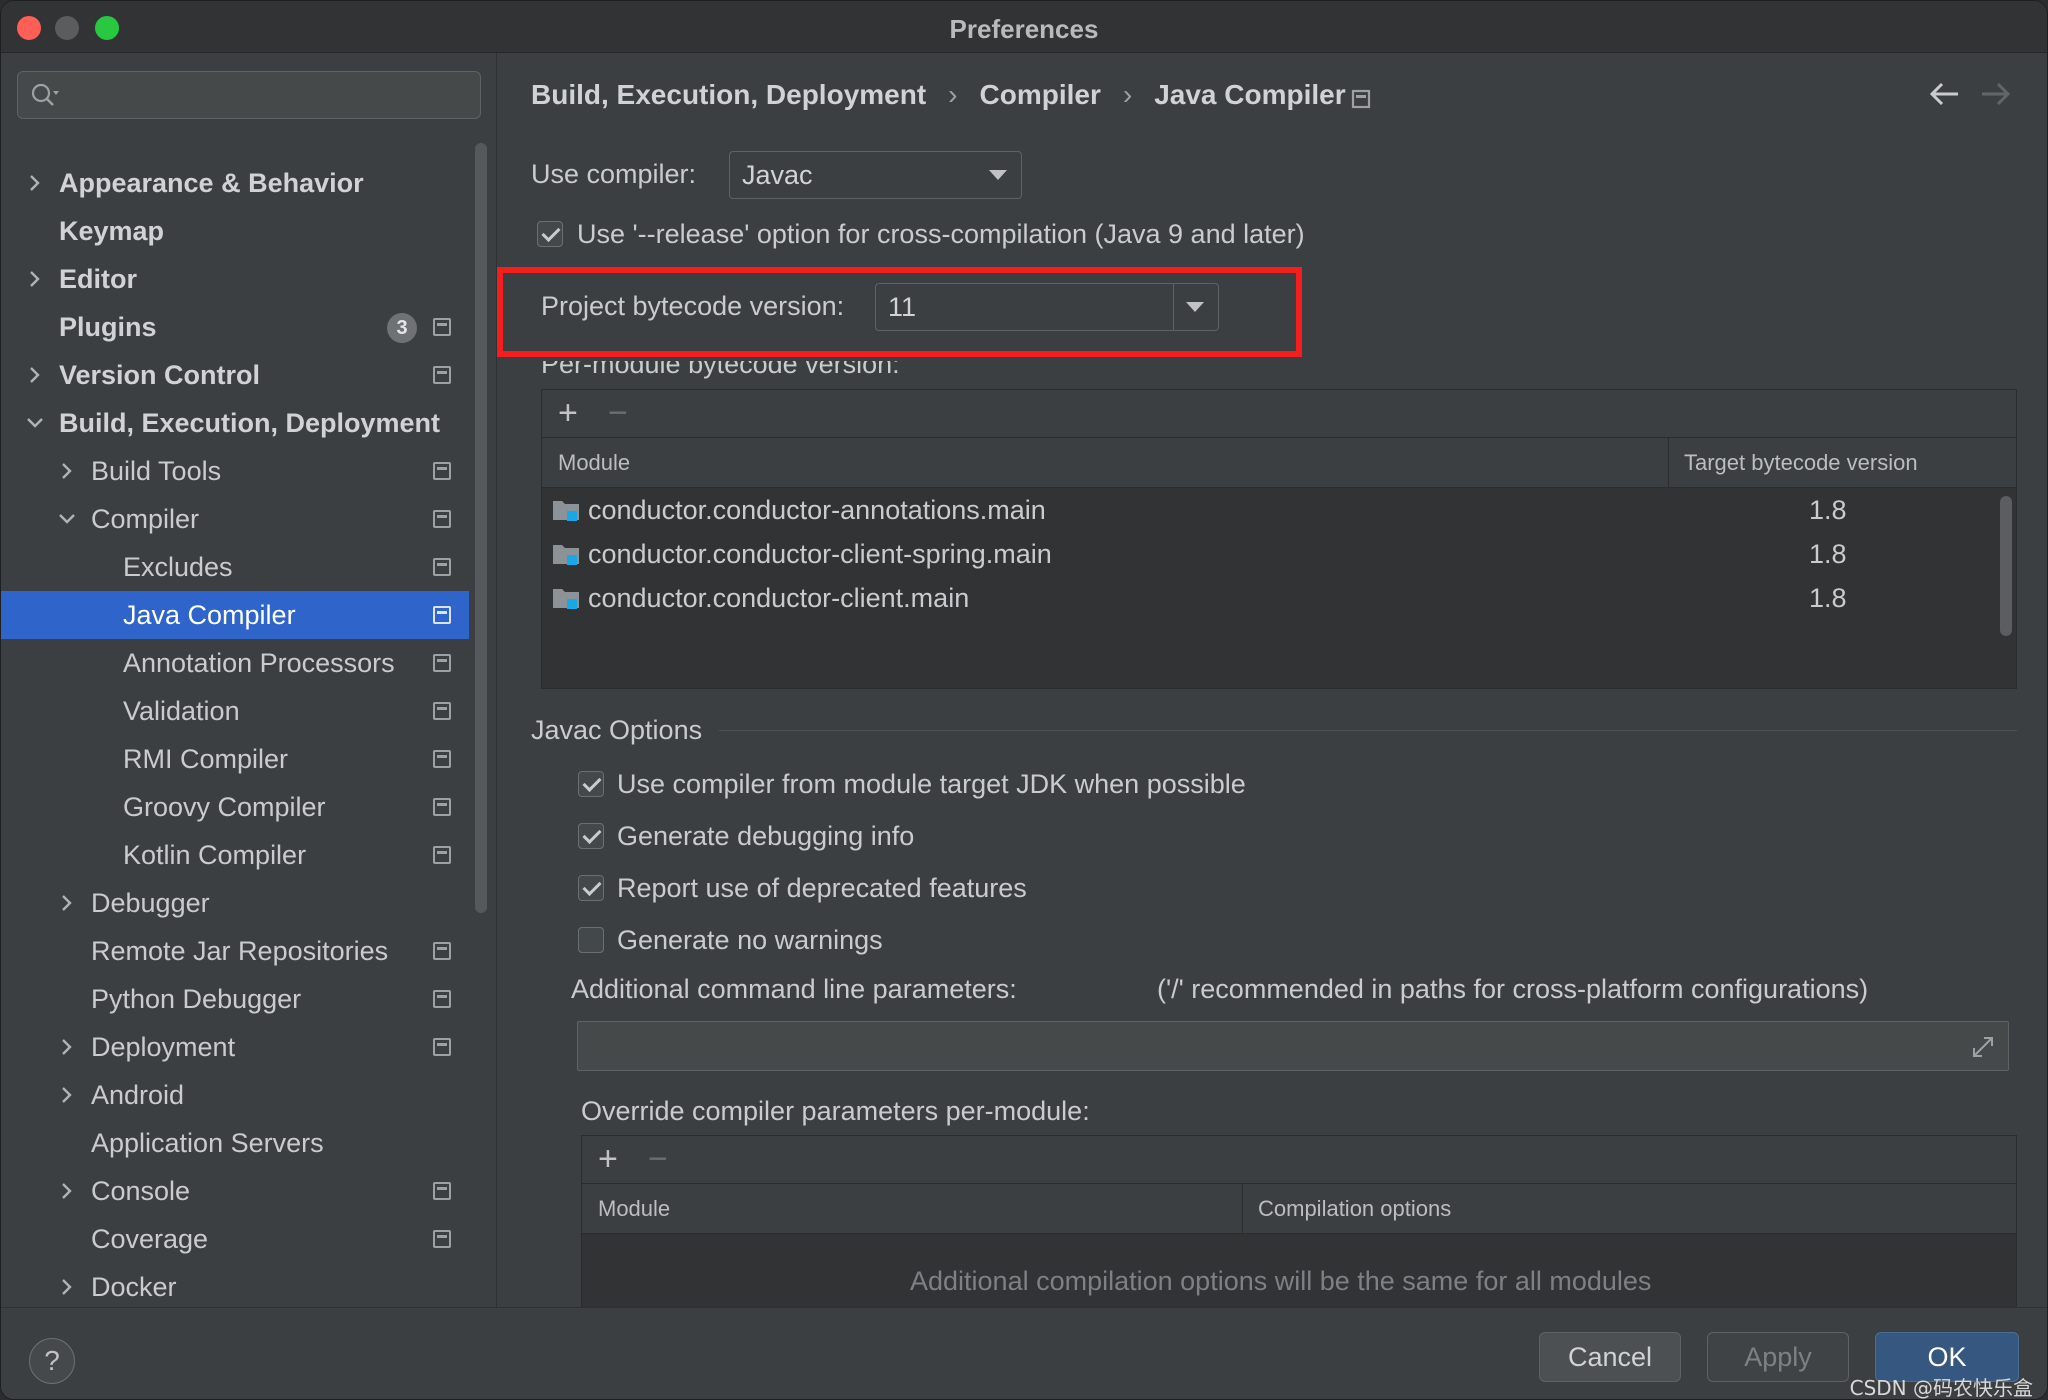 The image size is (2048, 1400). Describe the element at coordinates (150, 903) in the screenshot. I see `sidebar-item-label: Debugger` at that location.